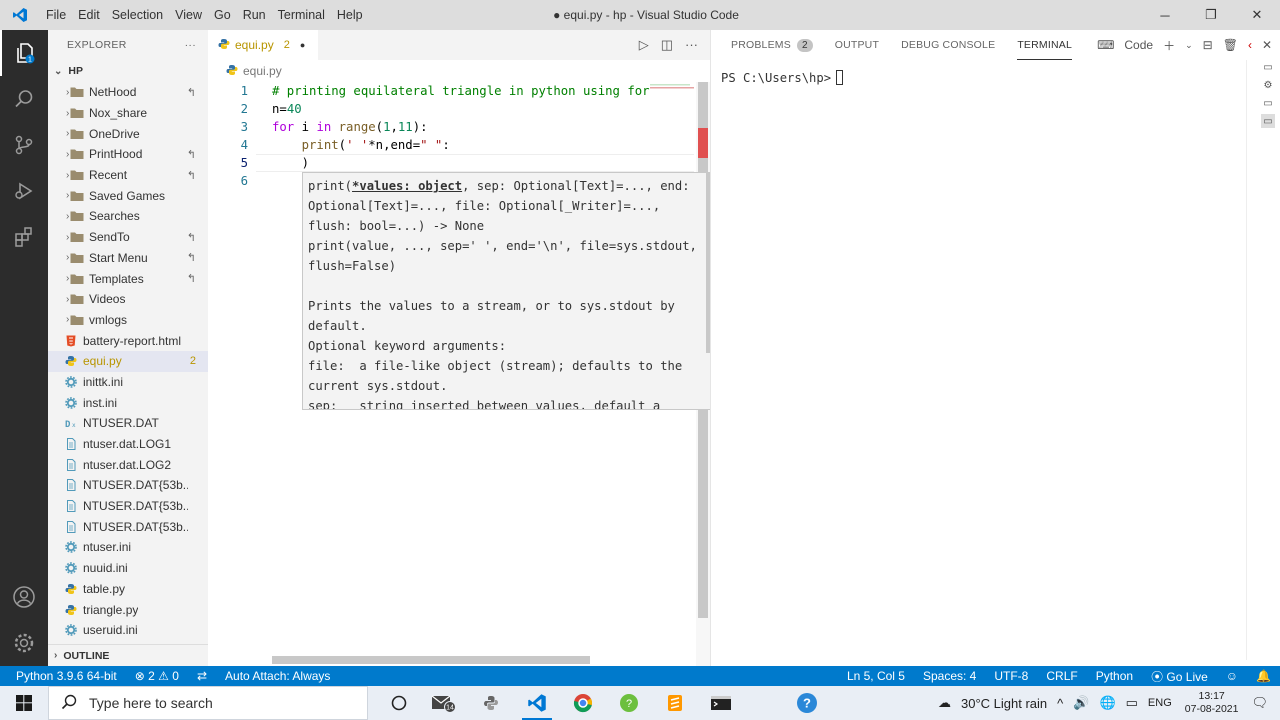 This screenshot has height=720, width=1280. I want to click on code-line: 2 n=40, so click(459, 109).